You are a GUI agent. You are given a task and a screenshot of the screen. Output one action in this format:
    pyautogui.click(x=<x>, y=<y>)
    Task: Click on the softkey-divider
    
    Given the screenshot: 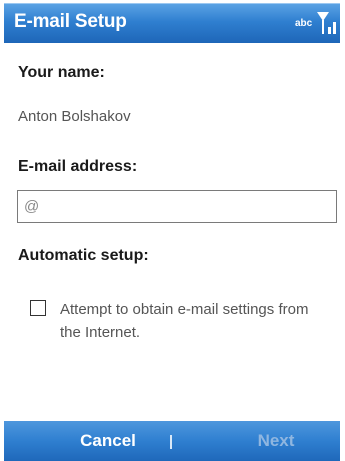 What is the action you would take?
    pyautogui.click(x=171, y=442)
    